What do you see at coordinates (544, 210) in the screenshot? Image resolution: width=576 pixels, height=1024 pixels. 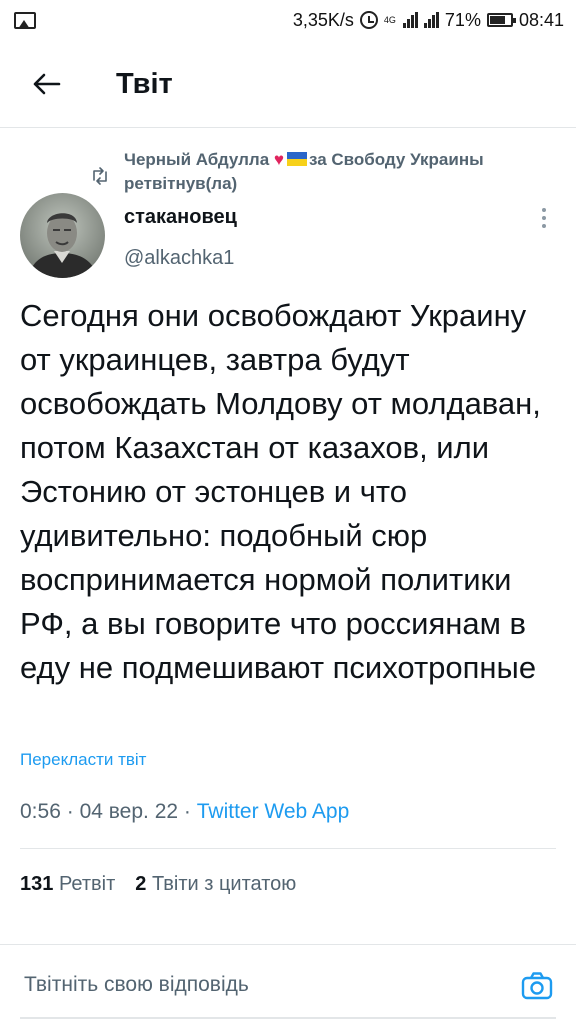 I see `more-dots-icon` at bounding box center [544, 210].